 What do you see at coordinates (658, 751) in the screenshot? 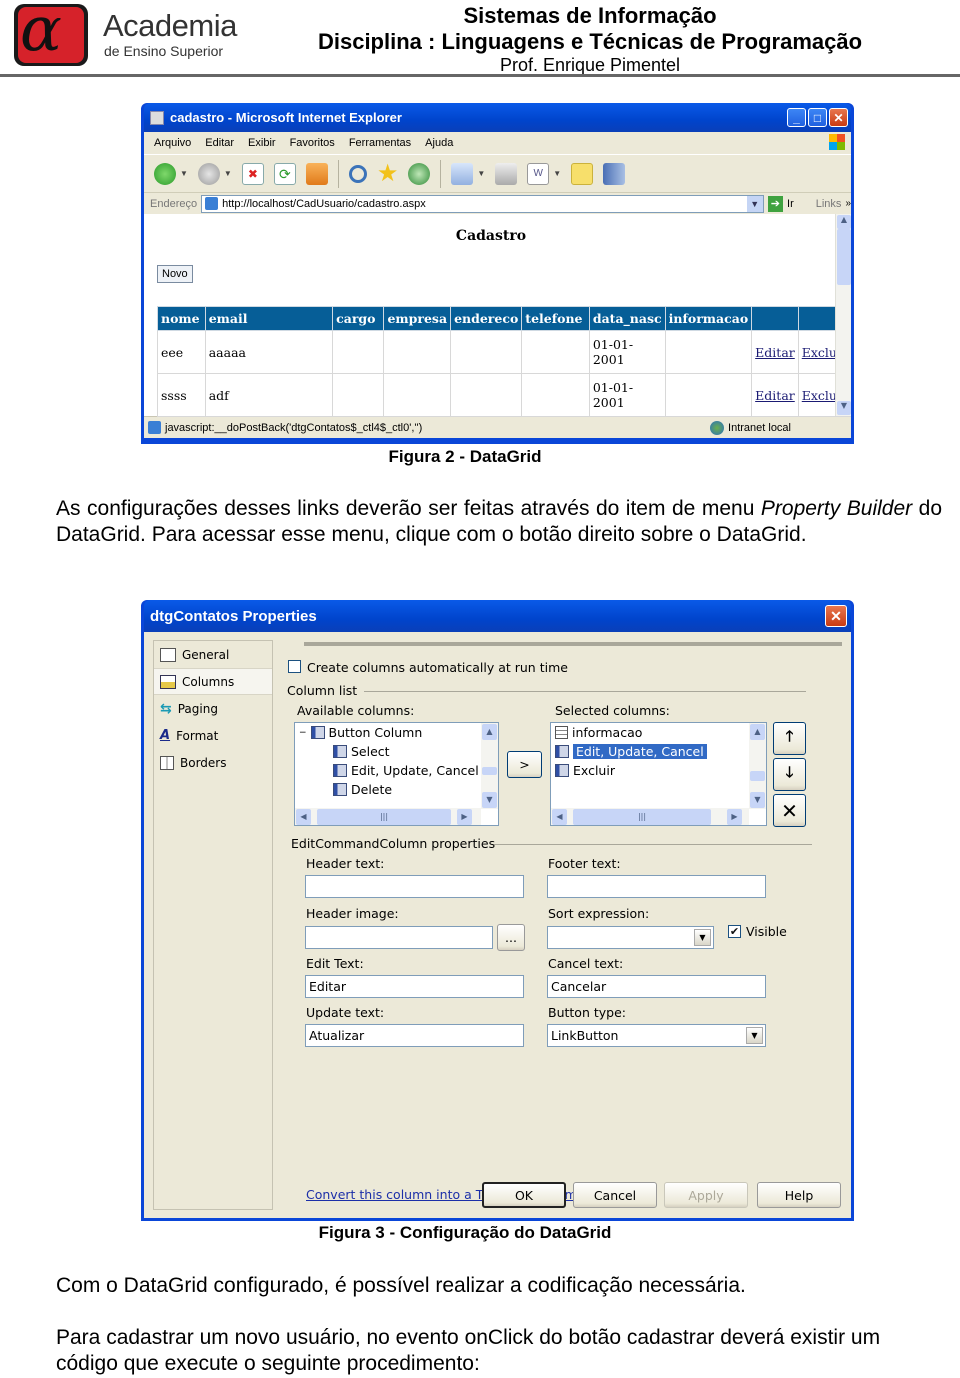
I see `list-item-edit-update-cancel: Edit, Update, Cancel` at bounding box center [658, 751].